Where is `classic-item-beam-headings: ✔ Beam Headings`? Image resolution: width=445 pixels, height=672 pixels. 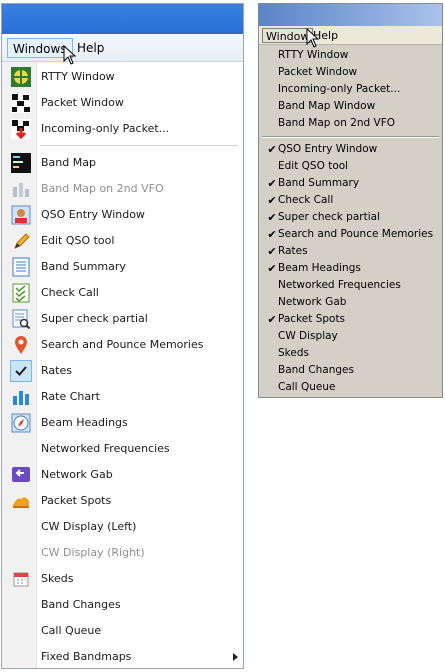 classic-item-beam-headings: ✔ Beam Headings is located at coordinates (350, 268).